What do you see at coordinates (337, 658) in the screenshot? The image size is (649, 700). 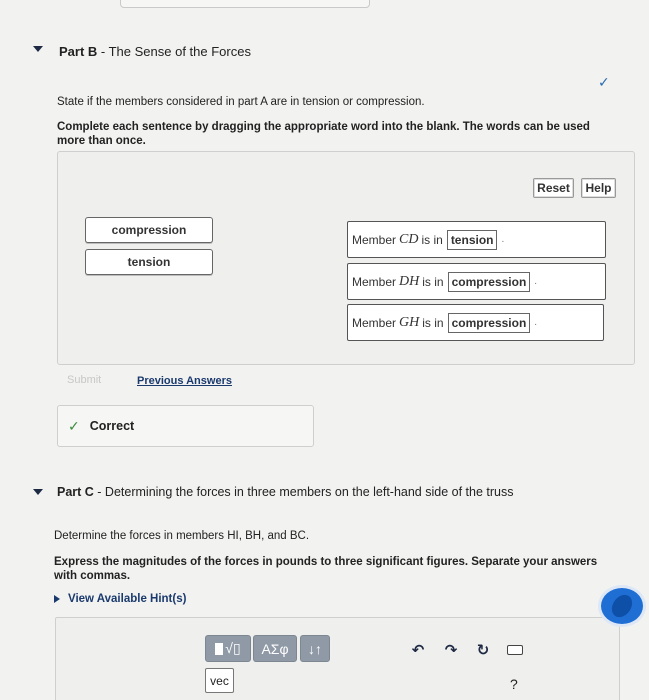 I see `answer-input-area` at bounding box center [337, 658].